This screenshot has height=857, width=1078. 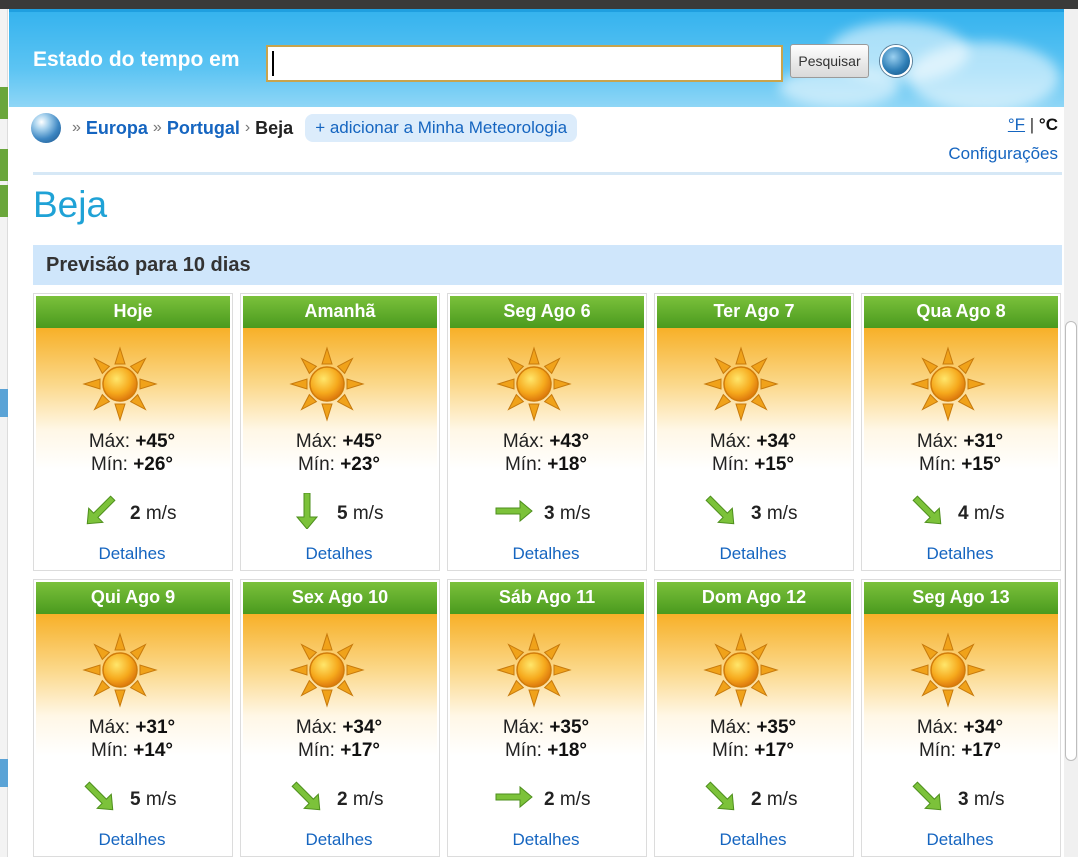 What do you see at coordinates (1033, 125) in the screenshot?
I see `unit-toggle: °F | °C` at bounding box center [1033, 125].